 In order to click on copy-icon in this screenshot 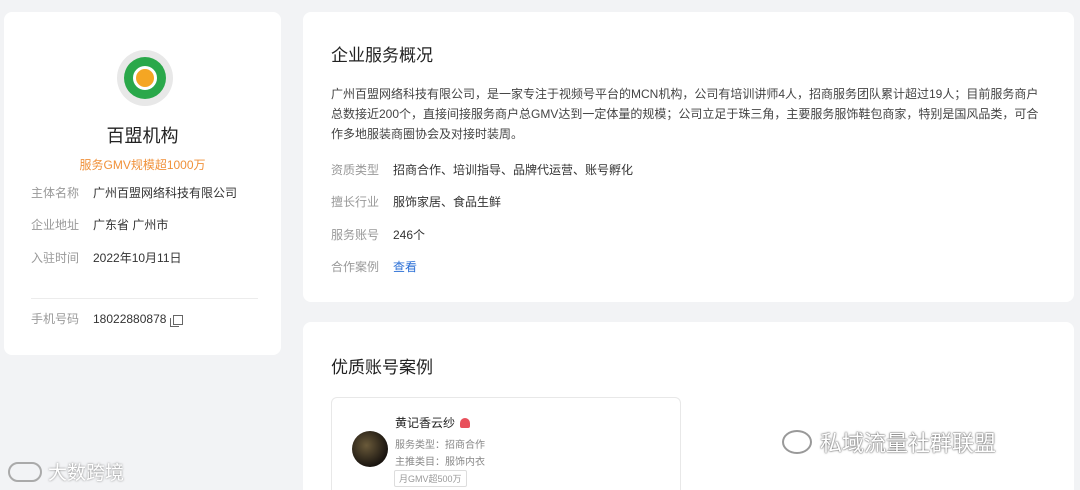, I will do `click(177, 320)`.